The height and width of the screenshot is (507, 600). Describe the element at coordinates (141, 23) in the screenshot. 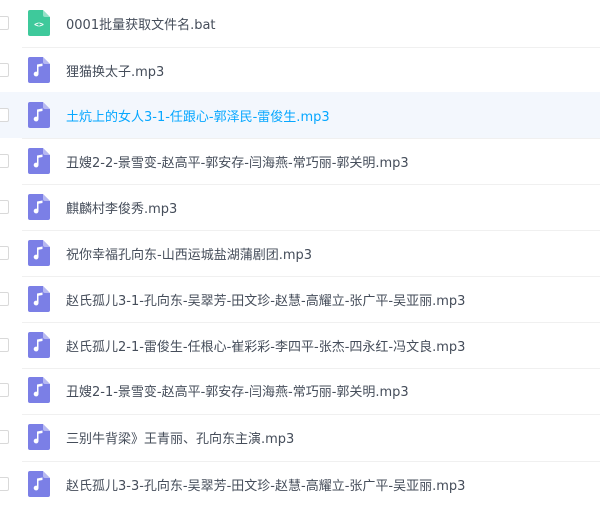

I see `file-name: 0001批量获取文件名.bat` at that location.